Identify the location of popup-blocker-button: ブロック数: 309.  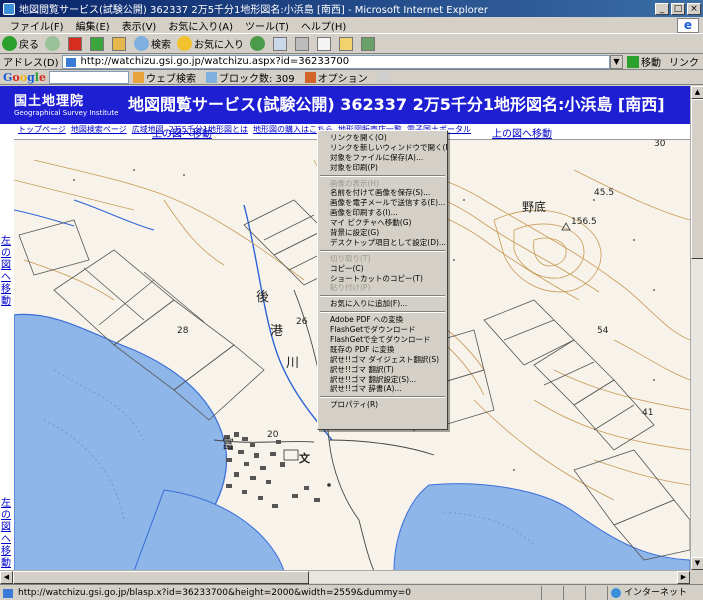
(250, 77).